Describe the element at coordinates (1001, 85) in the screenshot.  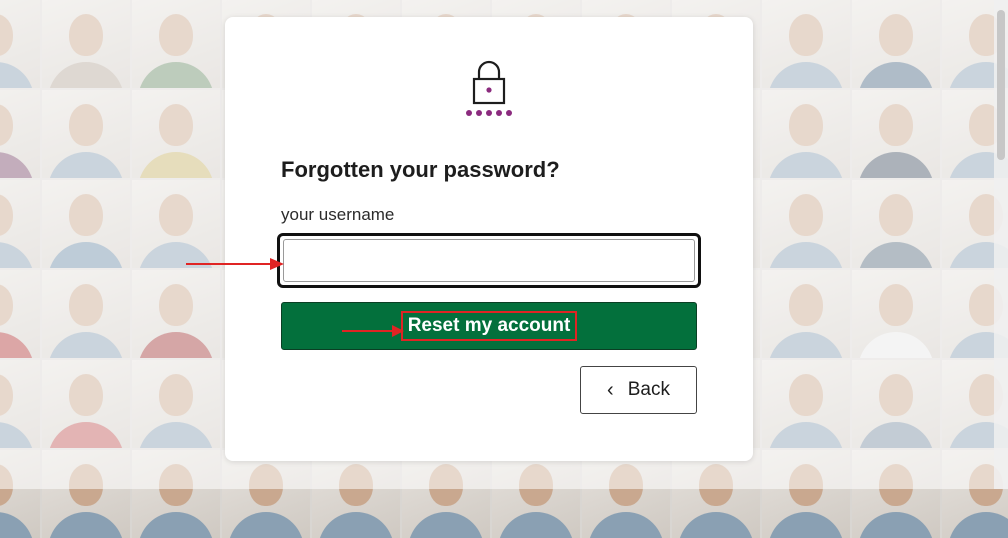
I see `scrollbar-thumb` at that location.